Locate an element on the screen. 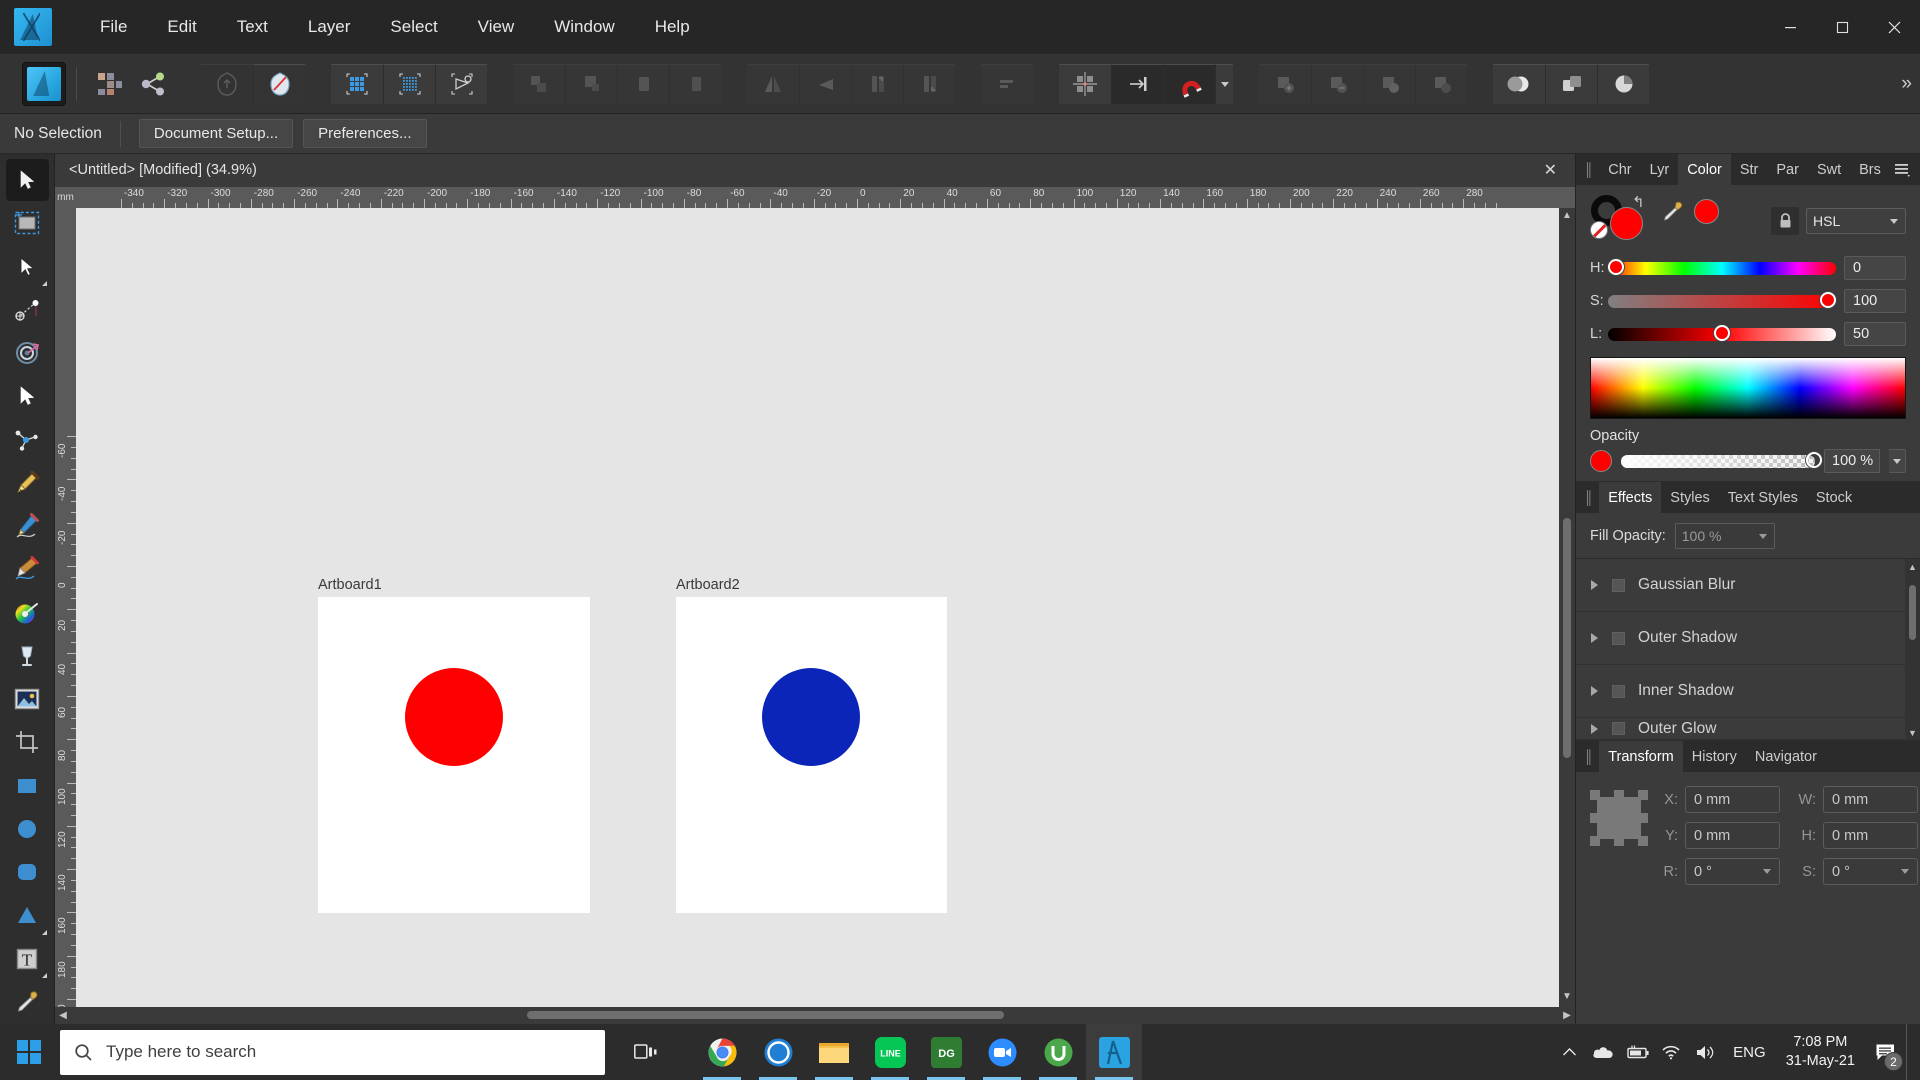 Image resolution: width=1920 pixels, height=1080 pixels. document-tab: <Untitled> [Modified] (34.9%) ✕ is located at coordinates (815, 170).